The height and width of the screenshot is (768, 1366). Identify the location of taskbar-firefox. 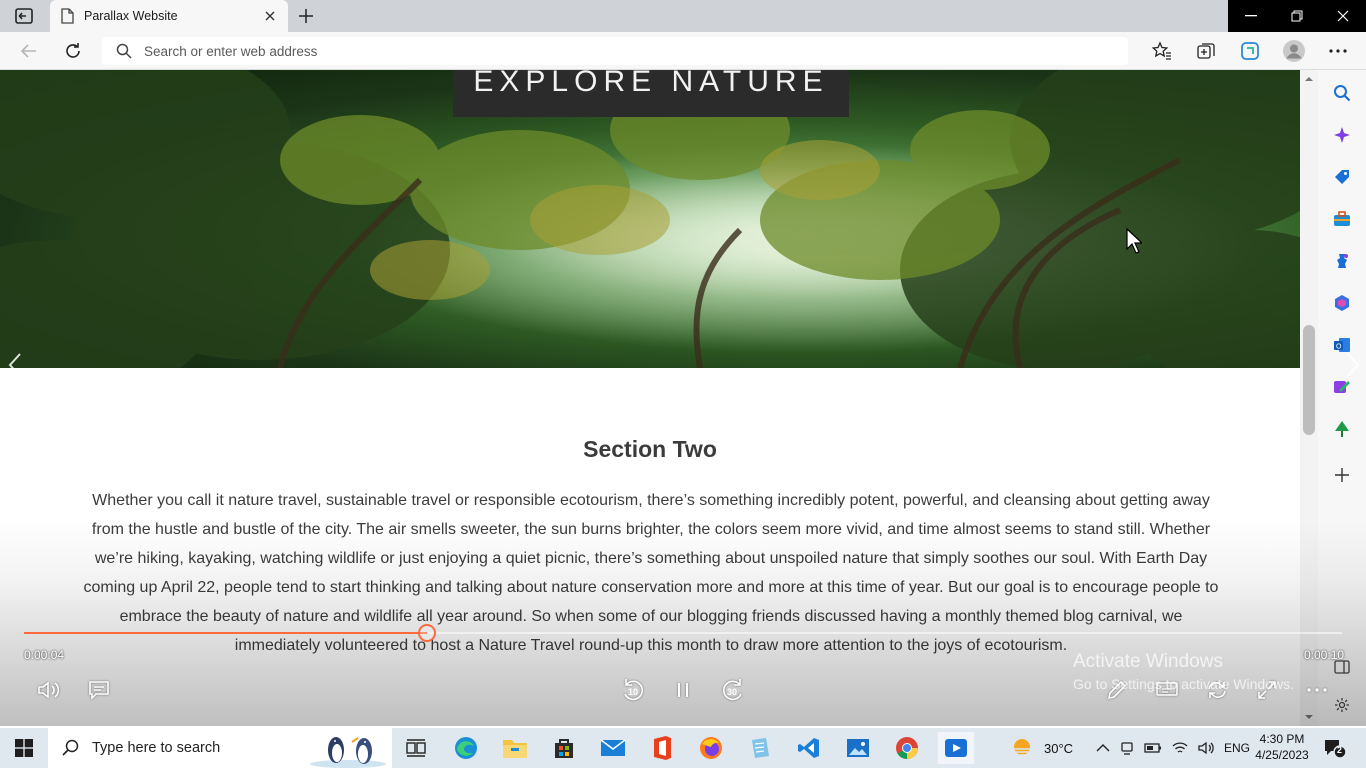
(711, 748).